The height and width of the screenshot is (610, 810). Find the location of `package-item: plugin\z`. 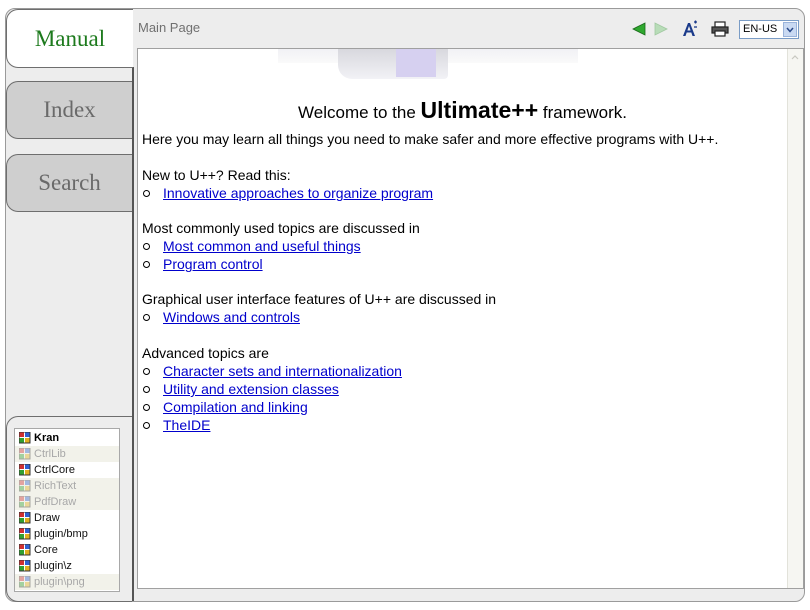

package-item: plugin\z is located at coordinates (67, 566).